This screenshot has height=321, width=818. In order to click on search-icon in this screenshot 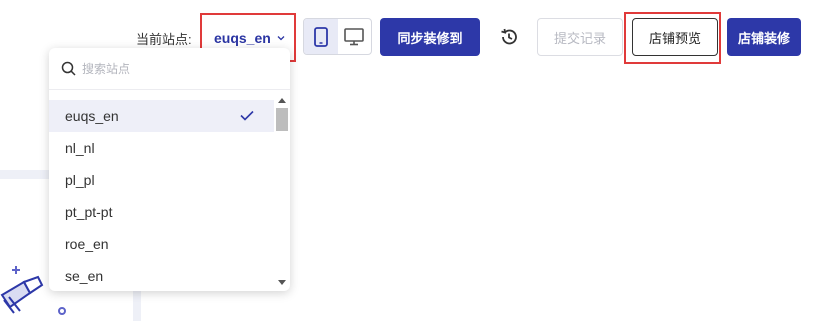, I will do `click(68, 68)`.